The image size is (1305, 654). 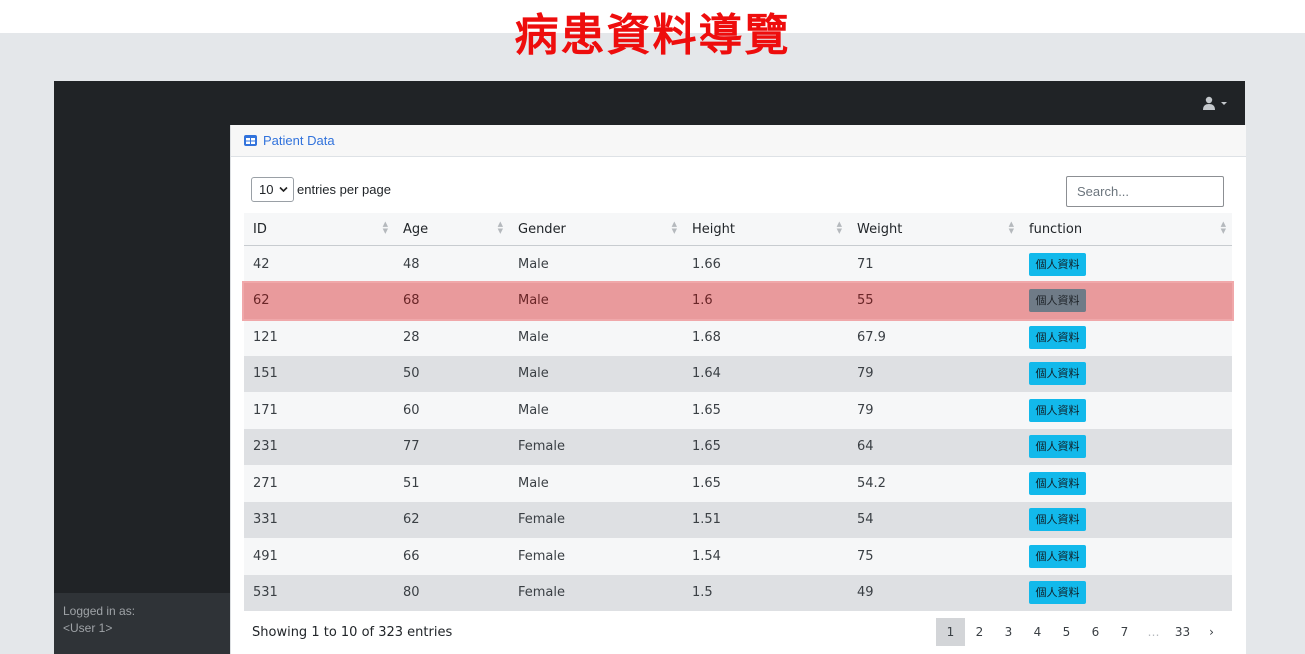 I want to click on page-2-button: 2, so click(x=979, y=632).